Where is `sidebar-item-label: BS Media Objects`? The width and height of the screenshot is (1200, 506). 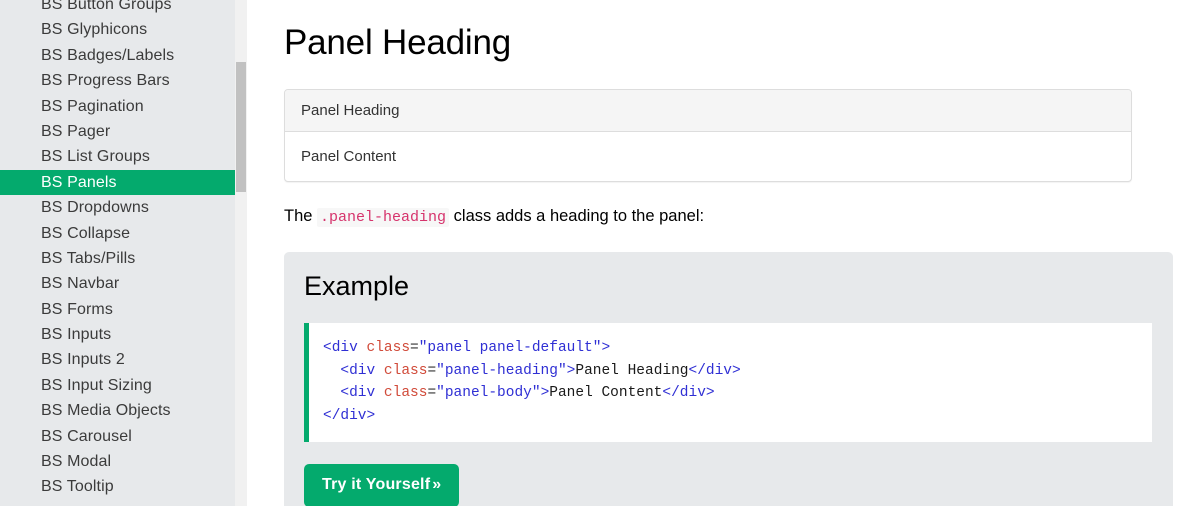 sidebar-item-label: BS Media Objects is located at coordinates (106, 411).